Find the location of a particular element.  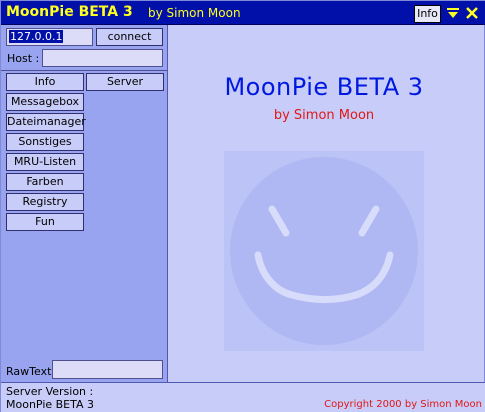

close-x-icon is located at coordinates (472, 13).